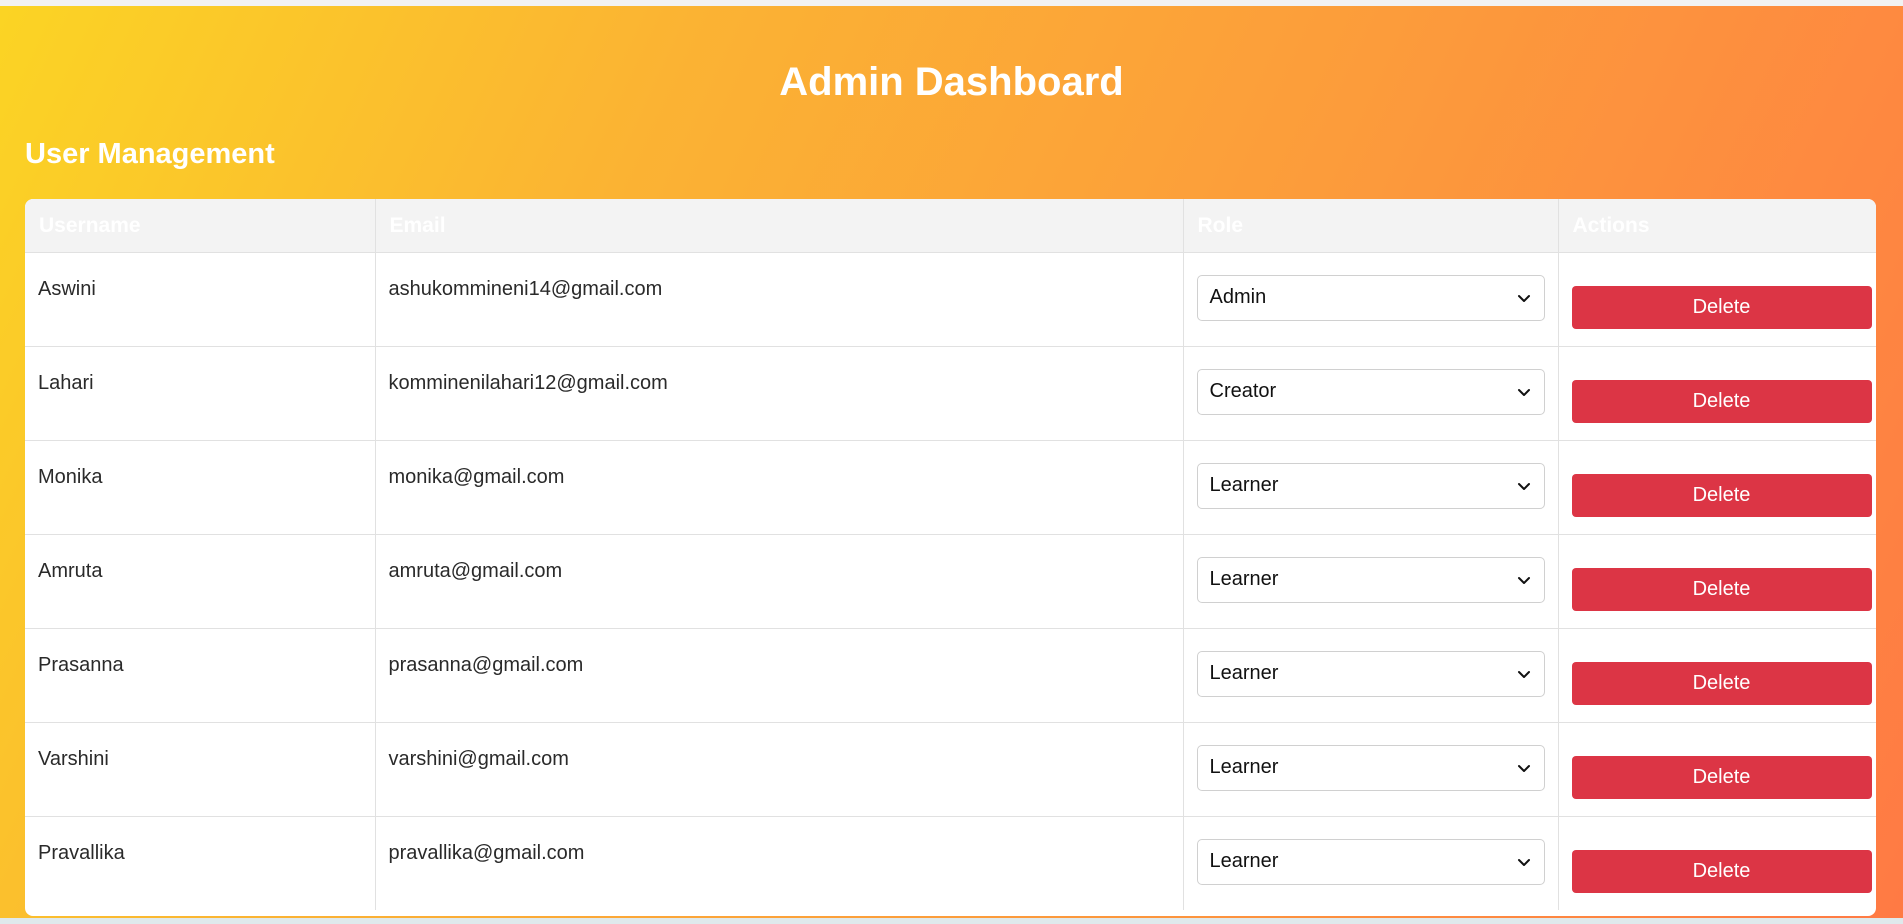 The width and height of the screenshot is (1903, 924). I want to click on username: Lahari, so click(66, 383).